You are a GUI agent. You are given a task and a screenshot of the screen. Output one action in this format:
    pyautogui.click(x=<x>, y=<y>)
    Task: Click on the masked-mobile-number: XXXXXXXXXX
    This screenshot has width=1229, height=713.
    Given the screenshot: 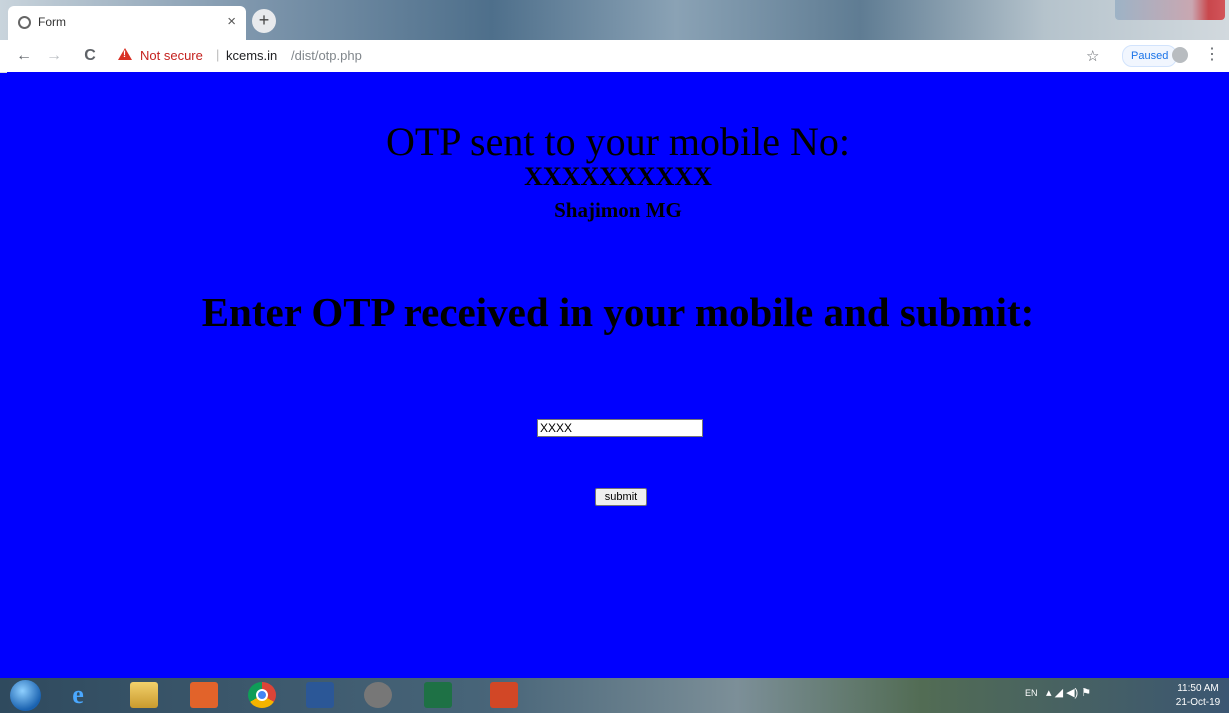 What is the action you would take?
    pyautogui.click(x=618, y=176)
    